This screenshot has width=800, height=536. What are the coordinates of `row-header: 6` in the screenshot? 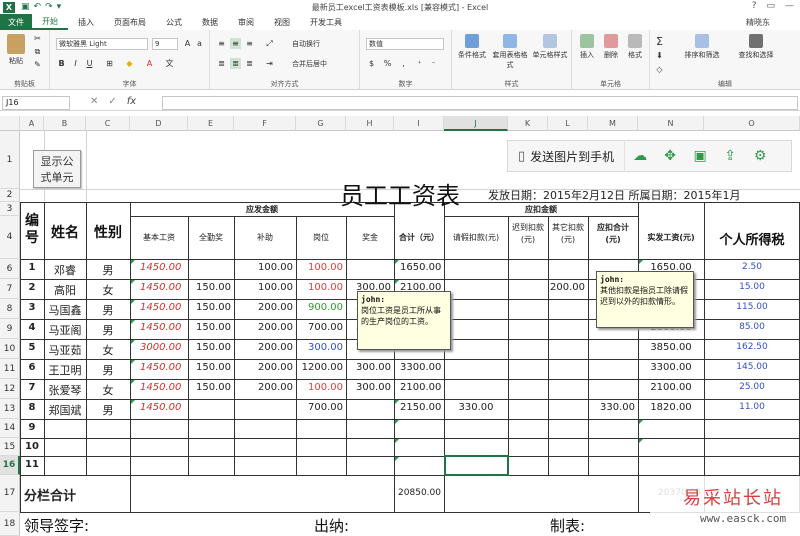 It's located at (10, 269).